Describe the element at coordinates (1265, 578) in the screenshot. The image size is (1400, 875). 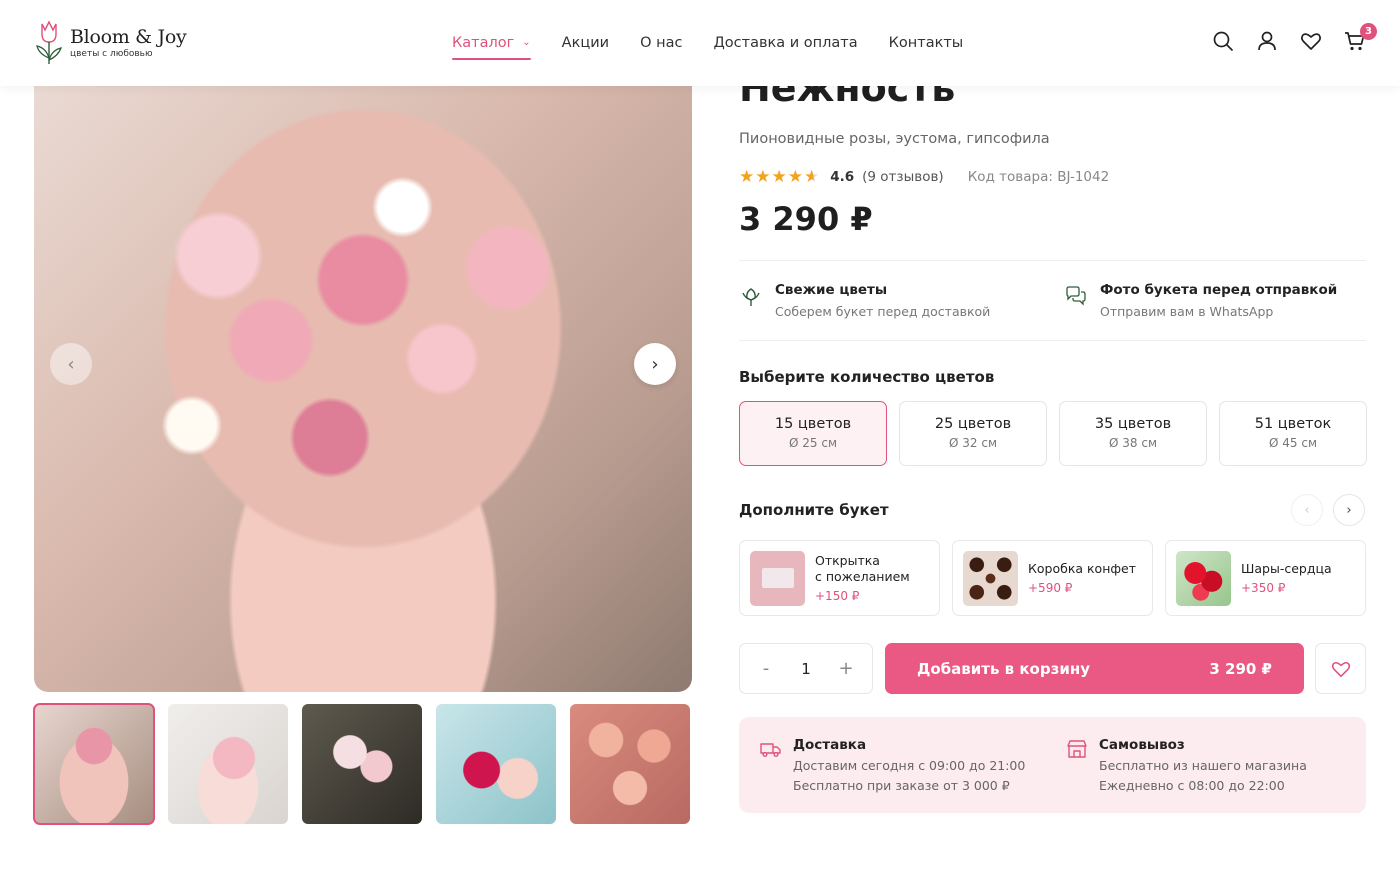
I see `addon-heart-balloons: Шары-сердца +350 ₽` at that location.